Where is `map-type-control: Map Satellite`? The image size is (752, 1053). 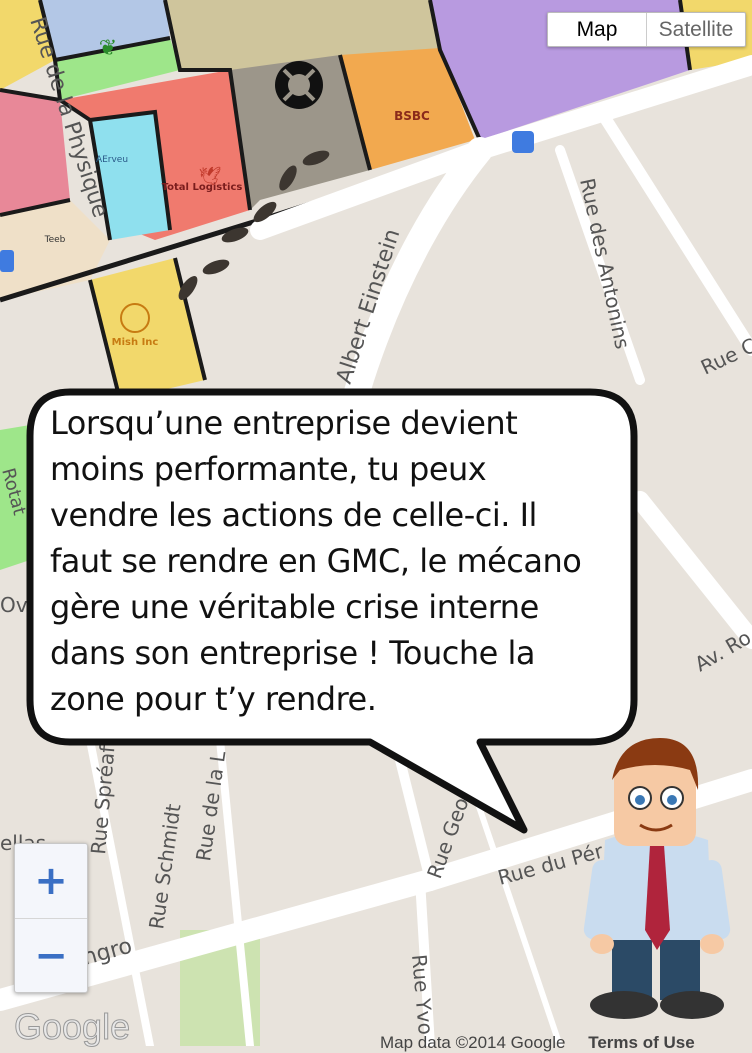 map-type-control: Map Satellite is located at coordinates (646, 29).